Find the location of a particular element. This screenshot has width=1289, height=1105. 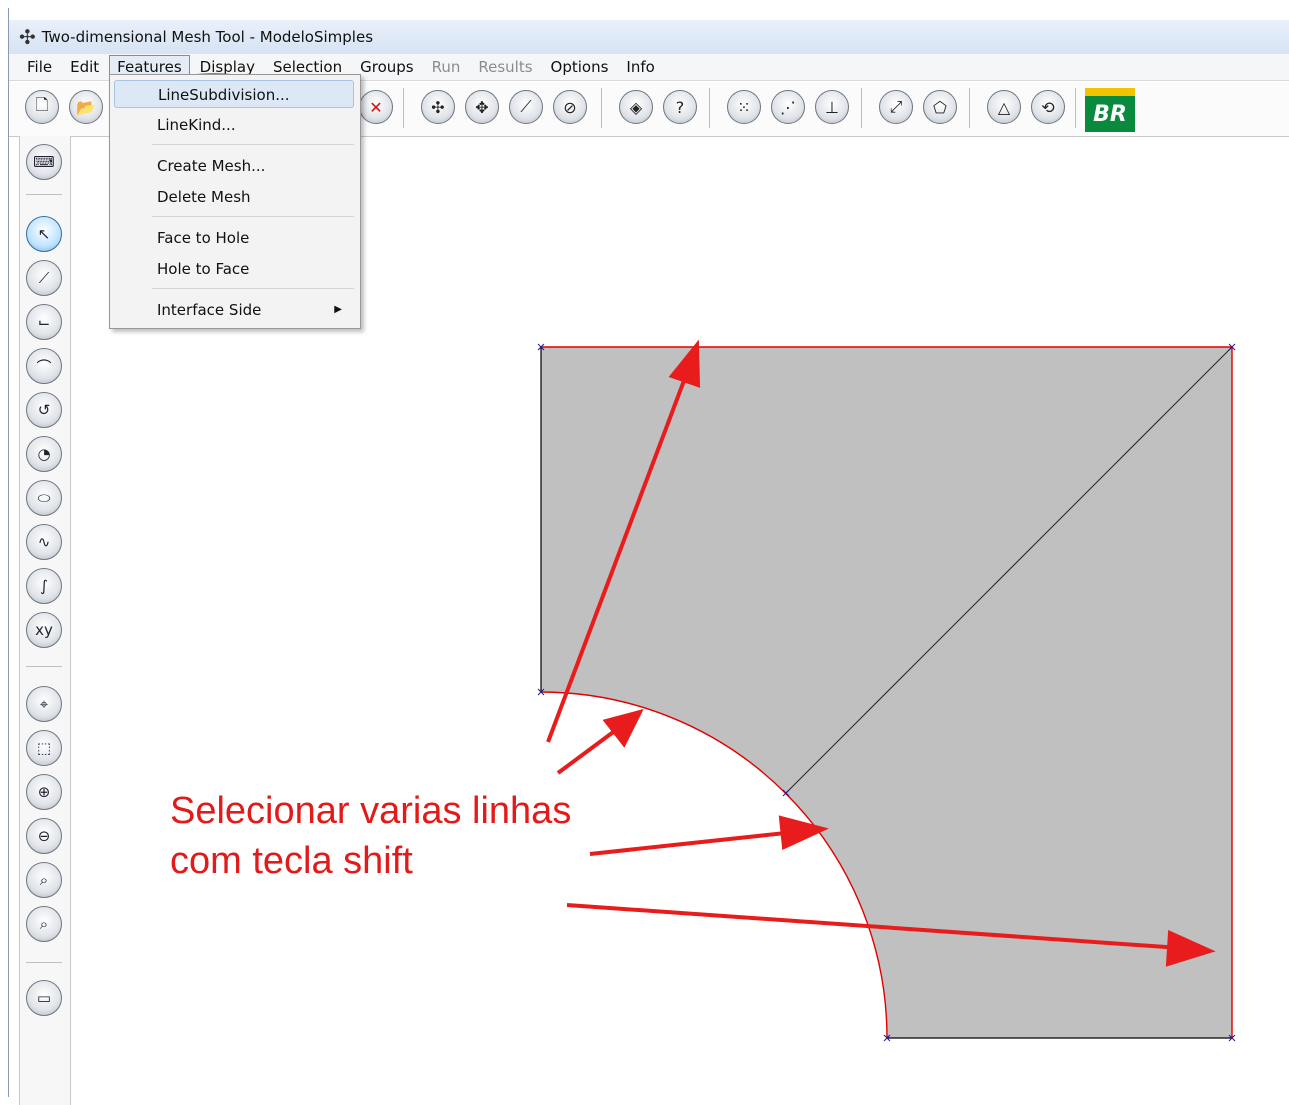

menu-item-face-to-hole: Face to Hole is located at coordinates (234, 238).